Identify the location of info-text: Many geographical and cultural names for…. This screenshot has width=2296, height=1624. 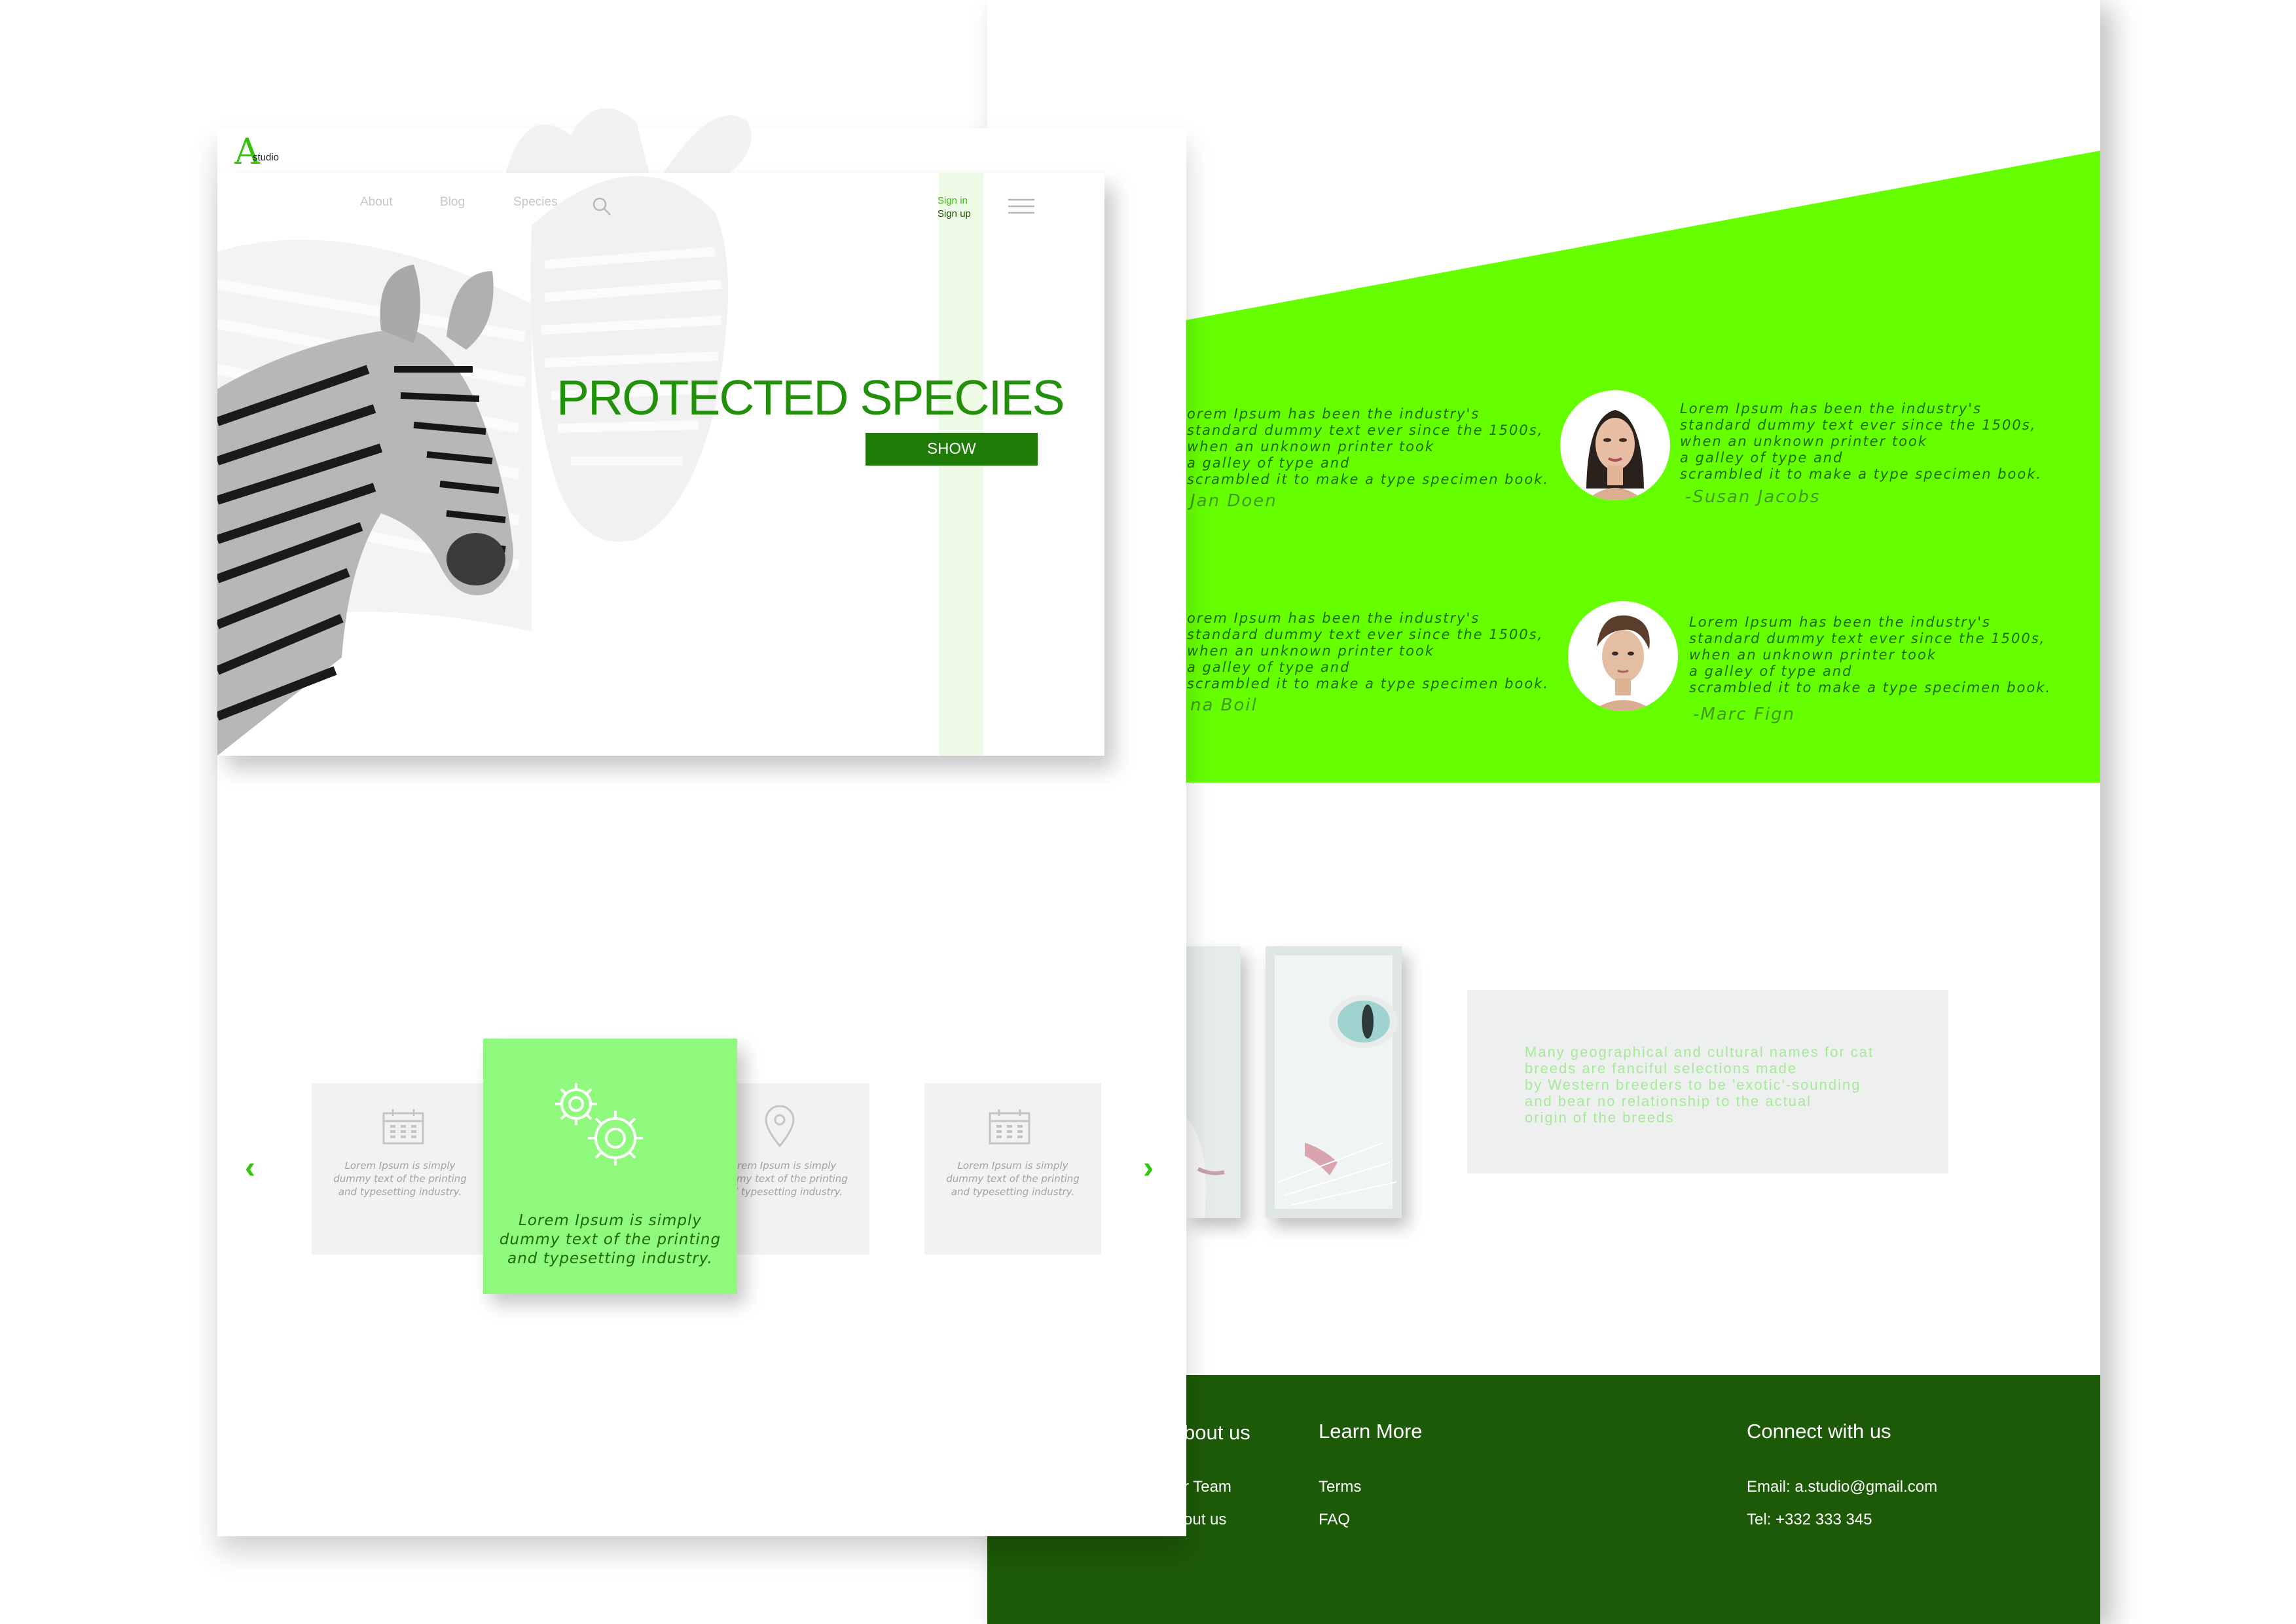
(1699, 1085).